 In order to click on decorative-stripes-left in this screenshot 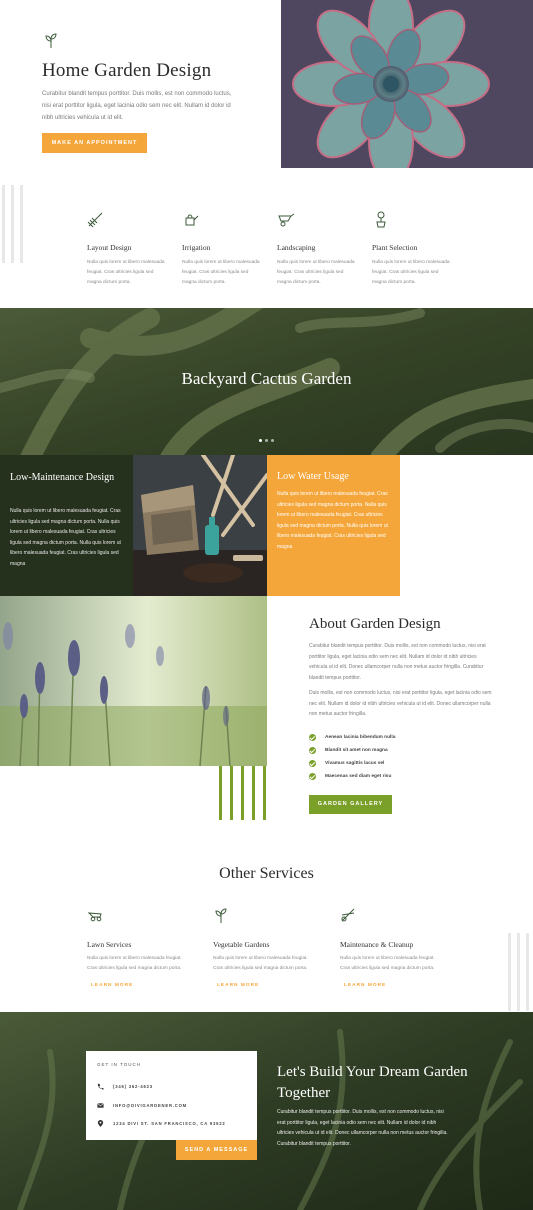, I will do `click(15, 224)`.